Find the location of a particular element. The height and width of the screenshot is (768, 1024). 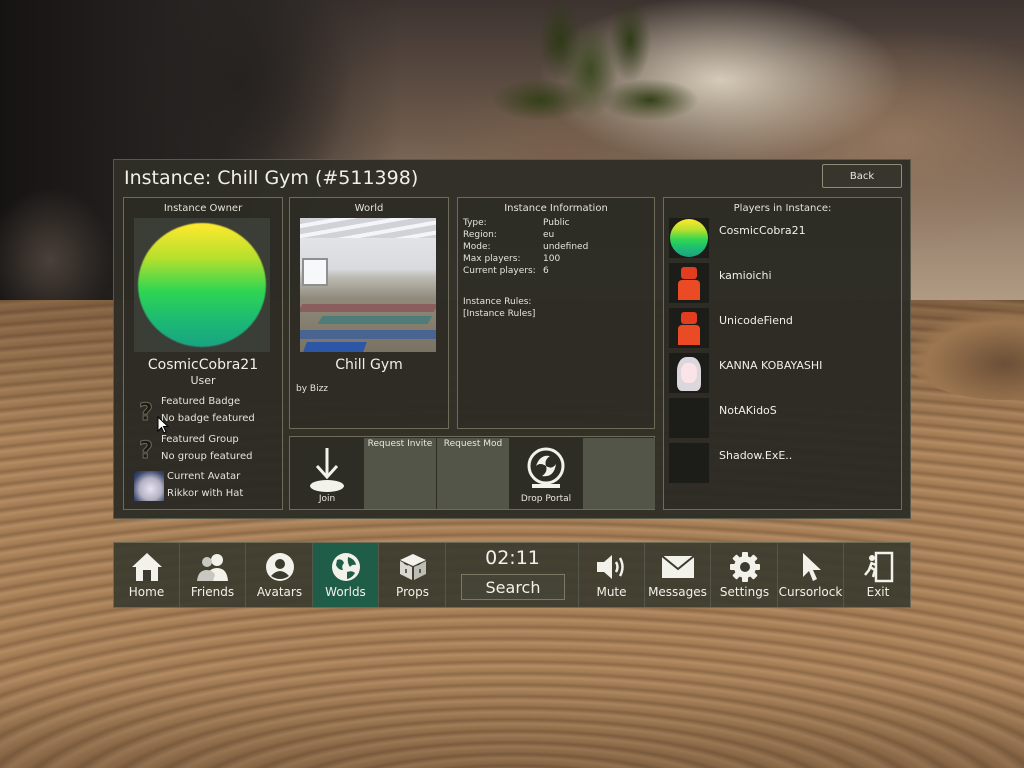

menu-worlds-label: Worlds is located at coordinates (345, 592).